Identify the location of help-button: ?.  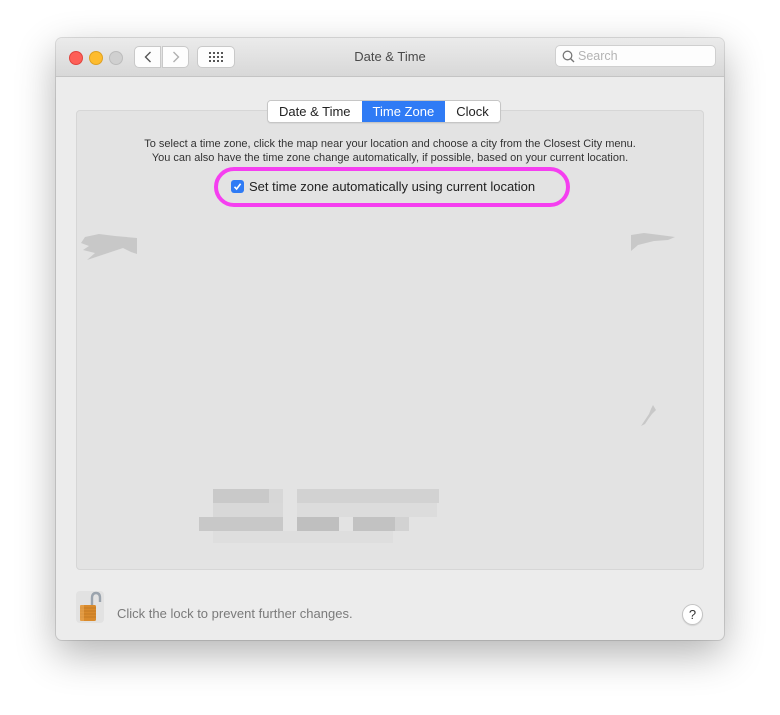
(692, 614).